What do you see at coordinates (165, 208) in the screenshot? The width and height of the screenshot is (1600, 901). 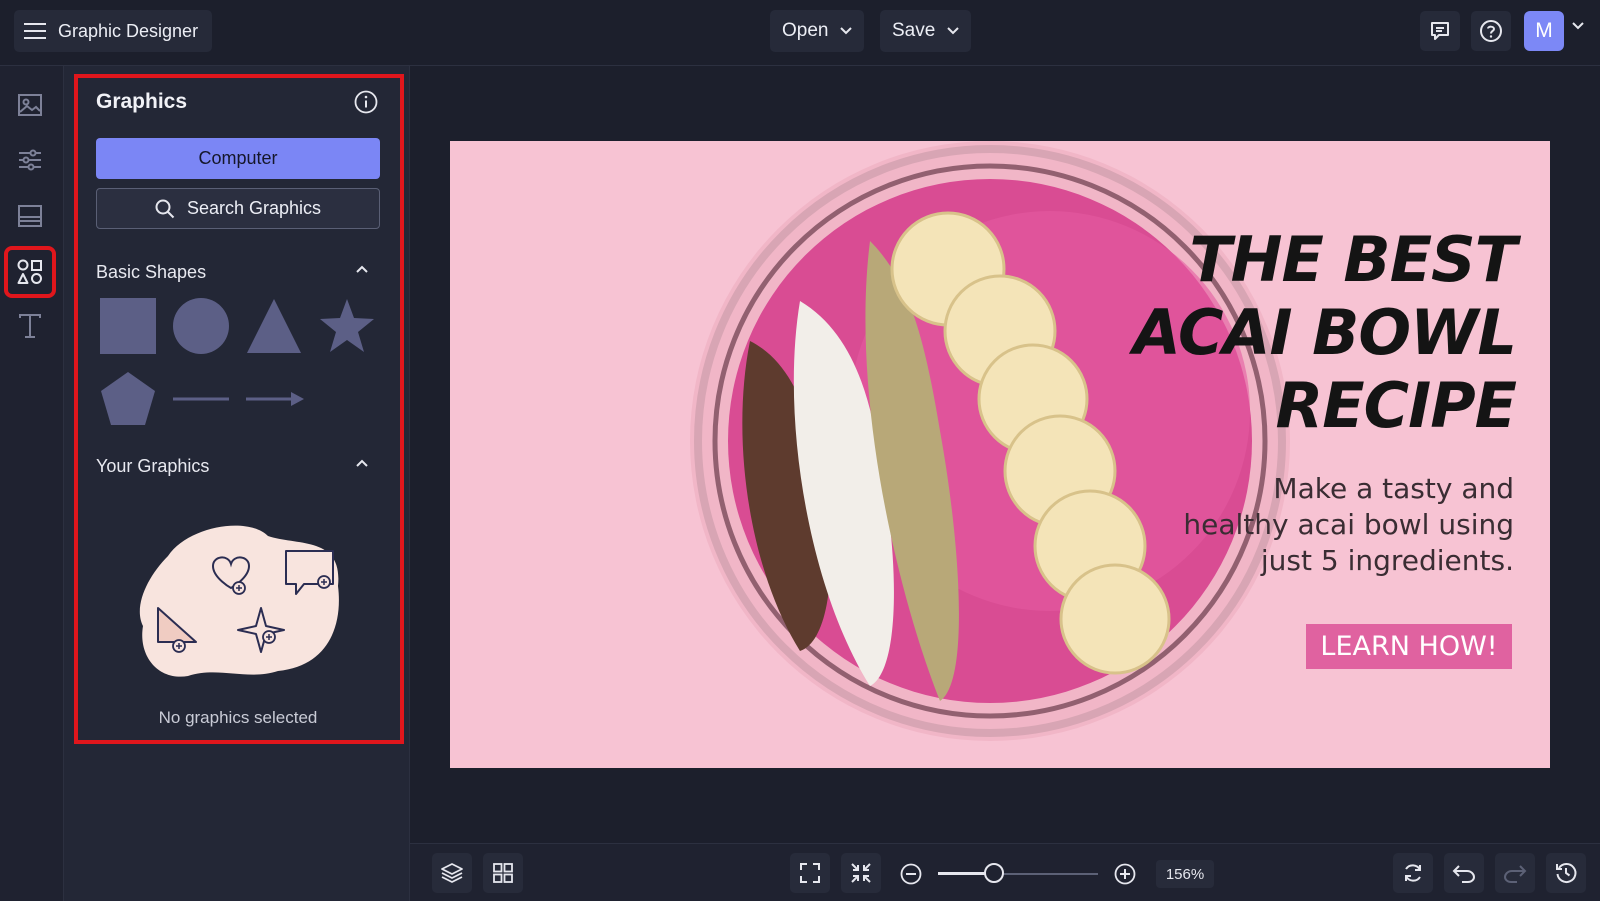 I see `search-icon` at bounding box center [165, 208].